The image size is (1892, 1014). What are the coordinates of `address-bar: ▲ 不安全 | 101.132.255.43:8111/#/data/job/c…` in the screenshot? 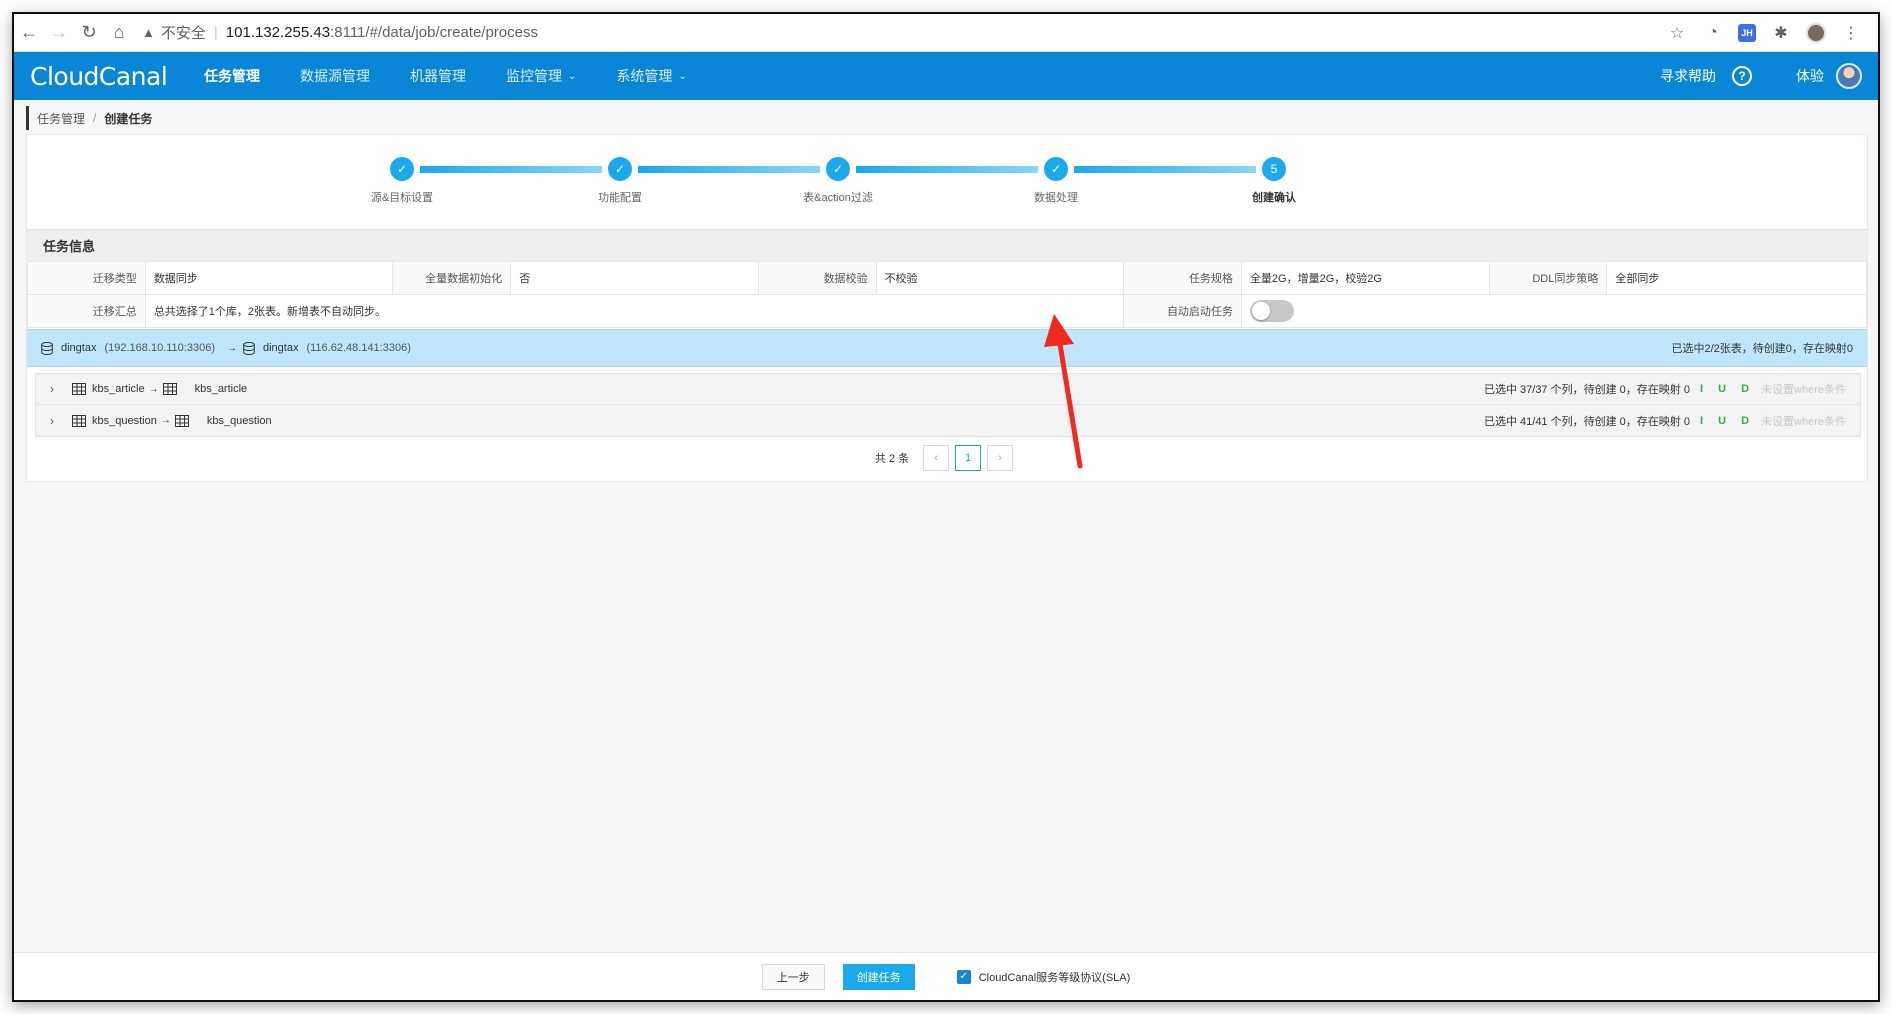 It's located at (904, 33).